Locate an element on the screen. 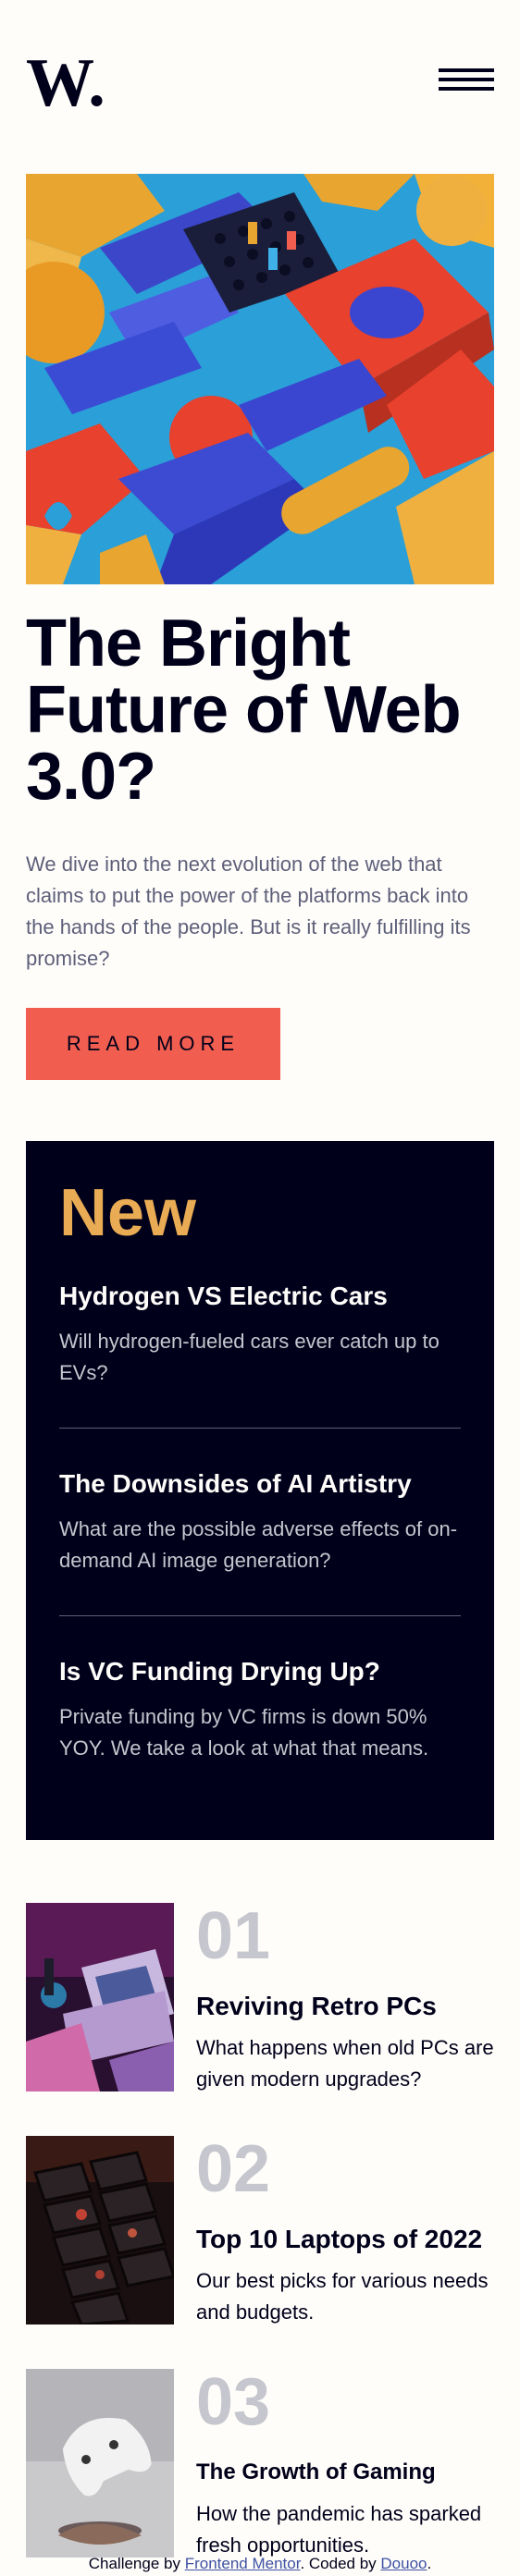  attribution-prefix: Challenge by is located at coordinates (136, 2563).